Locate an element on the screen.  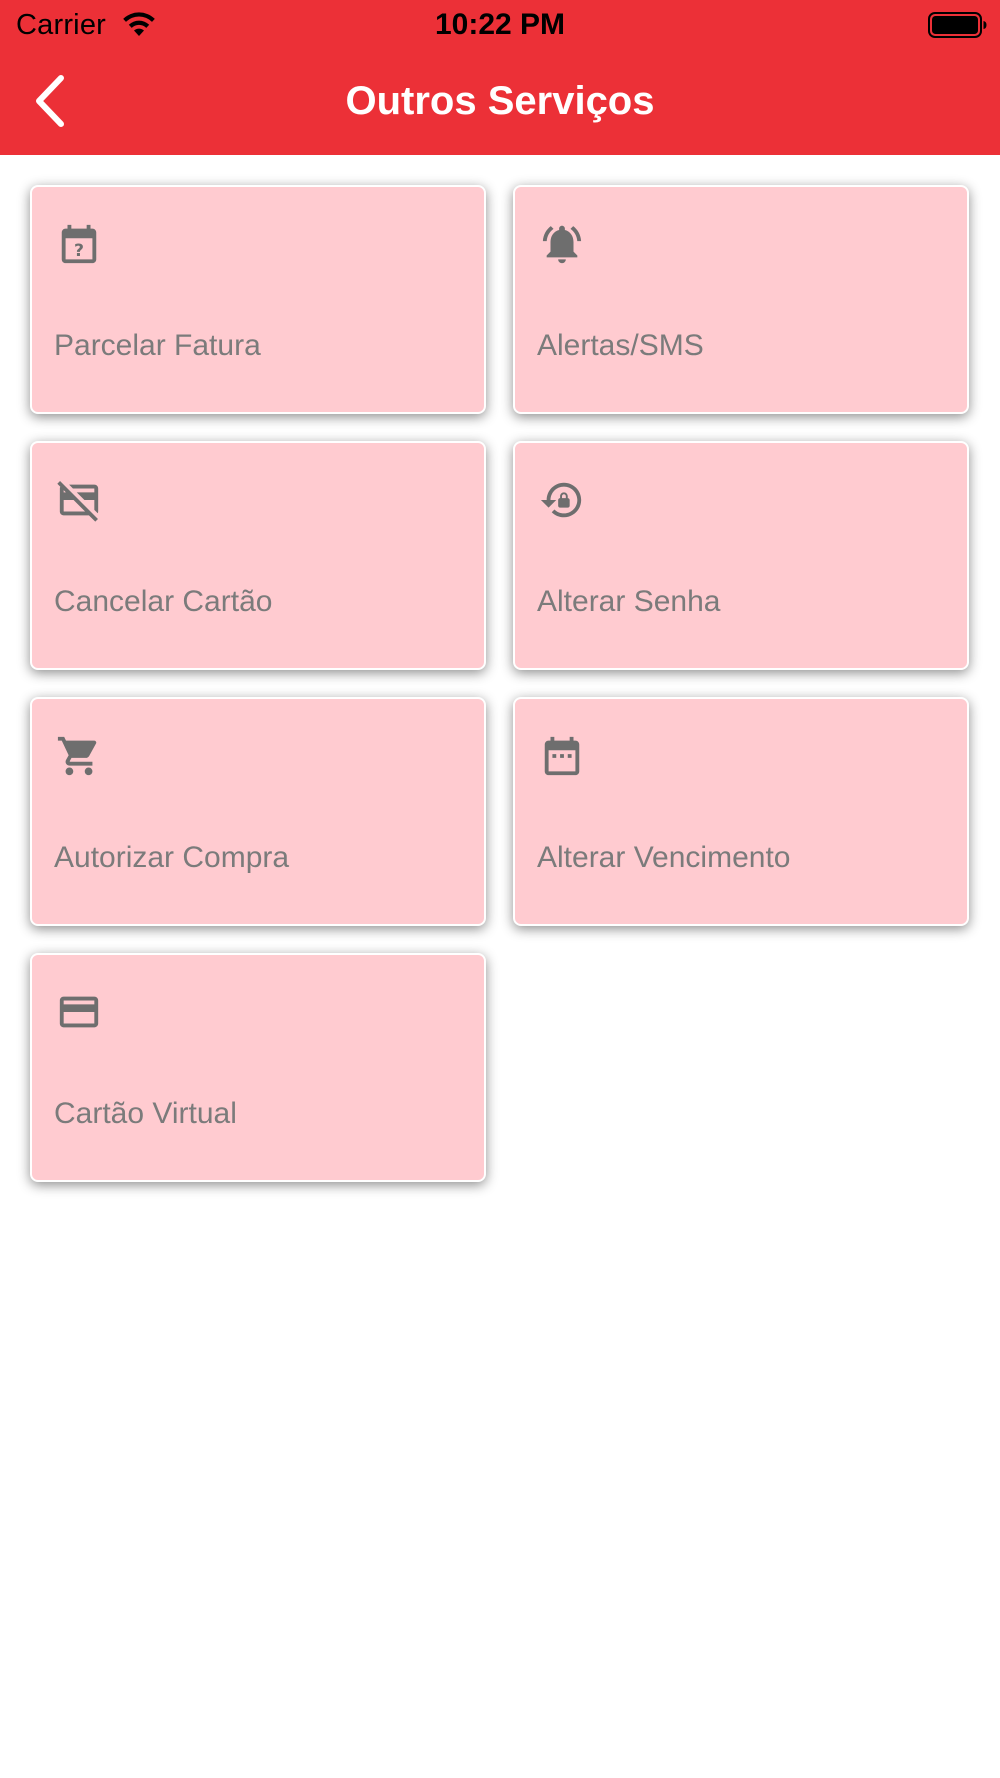
lock-reset-icon is located at coordinates (561, 500).